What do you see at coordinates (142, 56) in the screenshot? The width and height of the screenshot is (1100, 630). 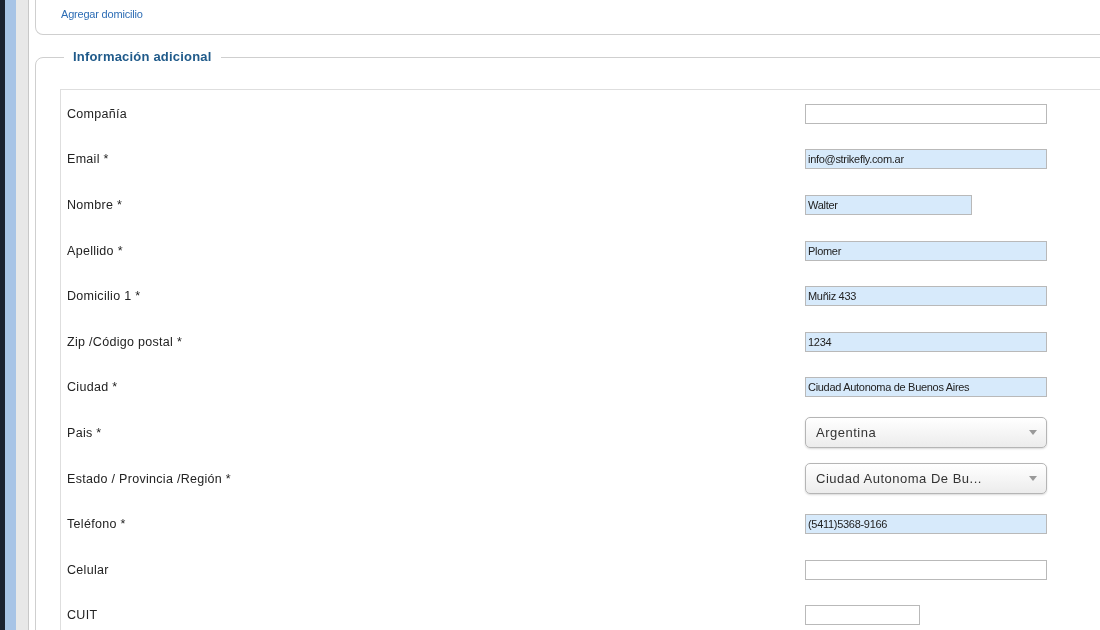 I see `section-legend: Información adicional` at bounding box center [142, 56].